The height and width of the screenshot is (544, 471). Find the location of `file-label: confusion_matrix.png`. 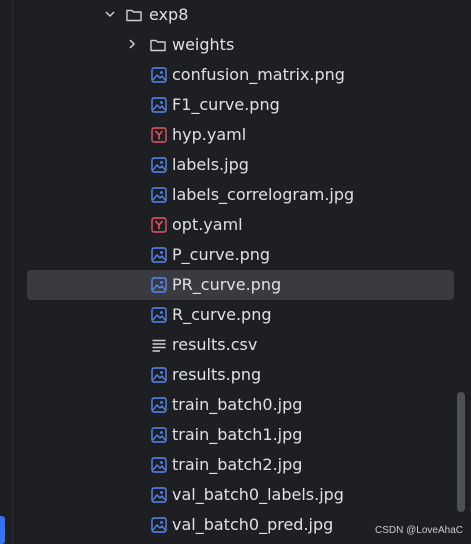

file-label: confusion_matrix.png is located at coordinates (258, 74).